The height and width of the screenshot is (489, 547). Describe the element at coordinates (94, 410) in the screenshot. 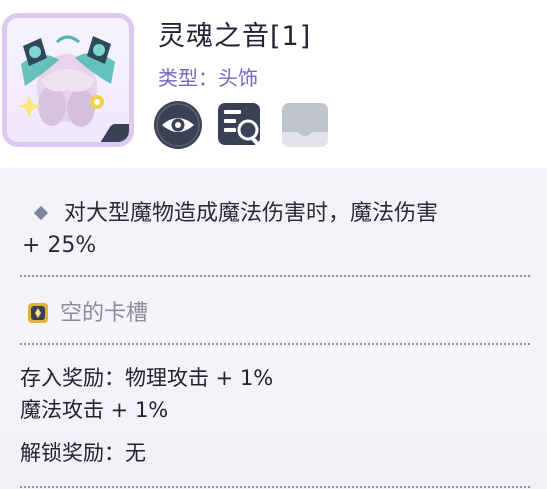

I see `deposit-reward-line-2: 魔法攻击 + 1%` at that location.